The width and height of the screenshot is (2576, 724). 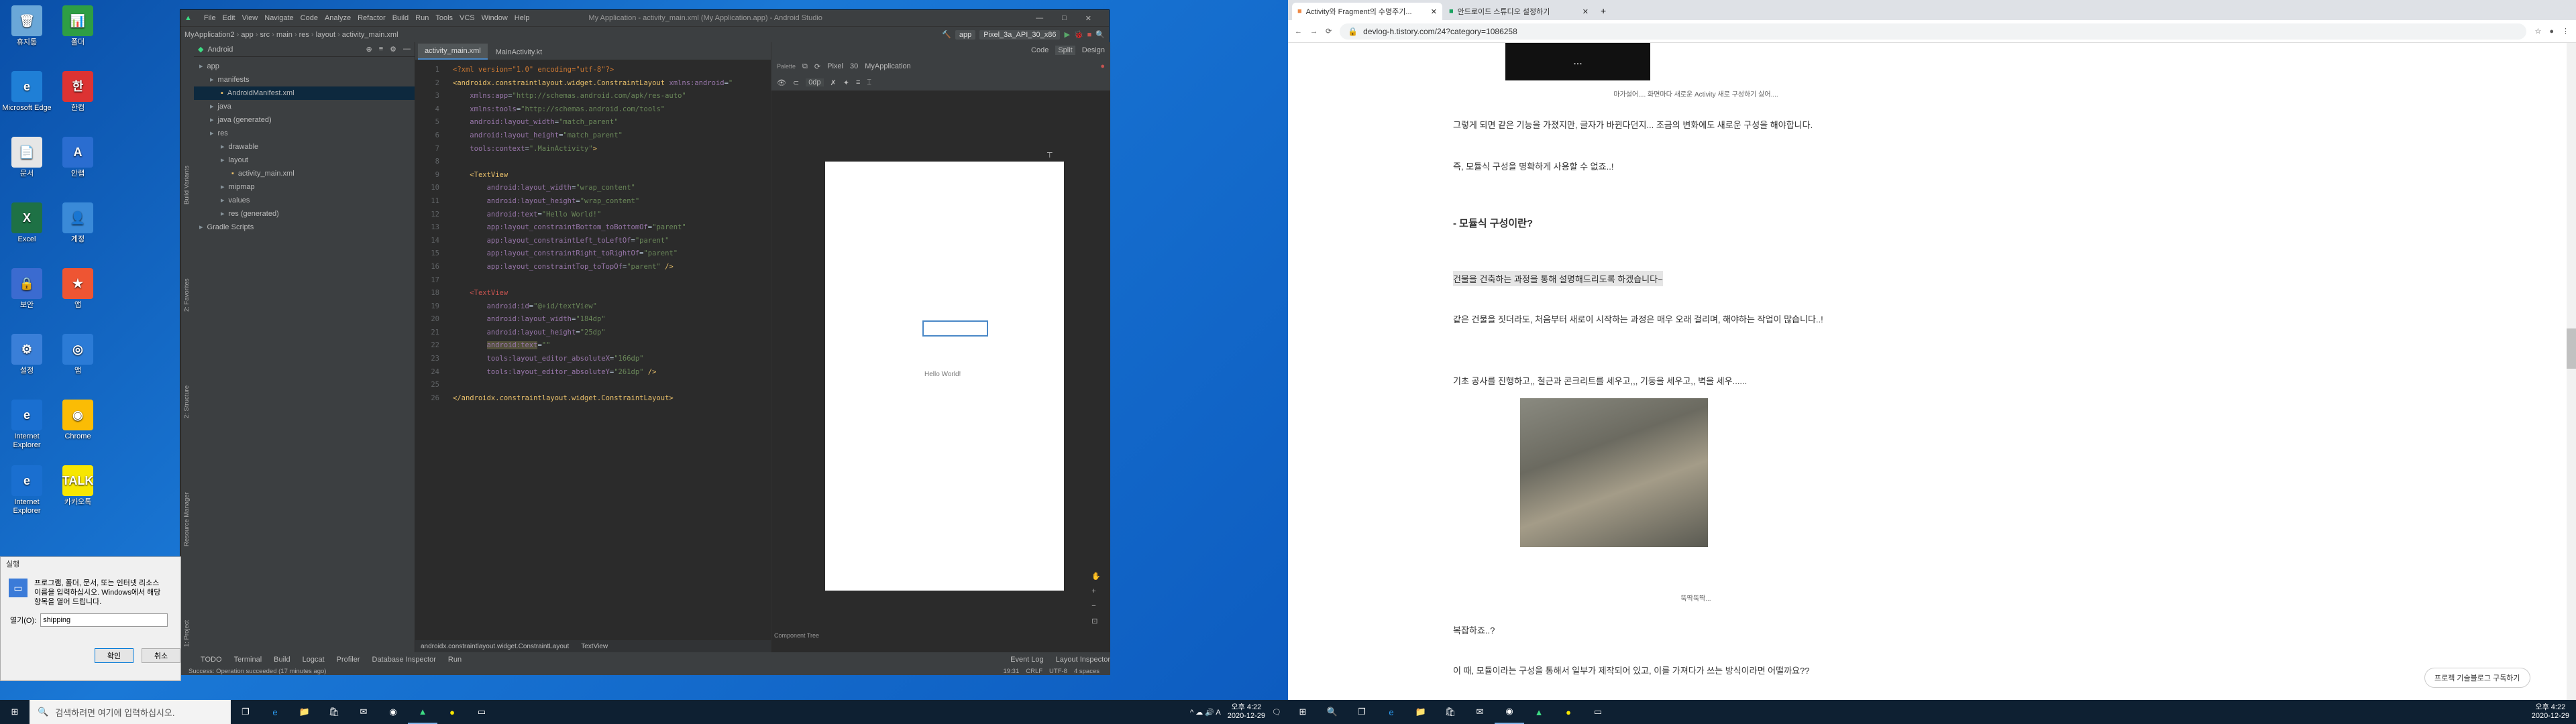 I want to click on pin-icon: ⊤, so click(x=1049, y=155).